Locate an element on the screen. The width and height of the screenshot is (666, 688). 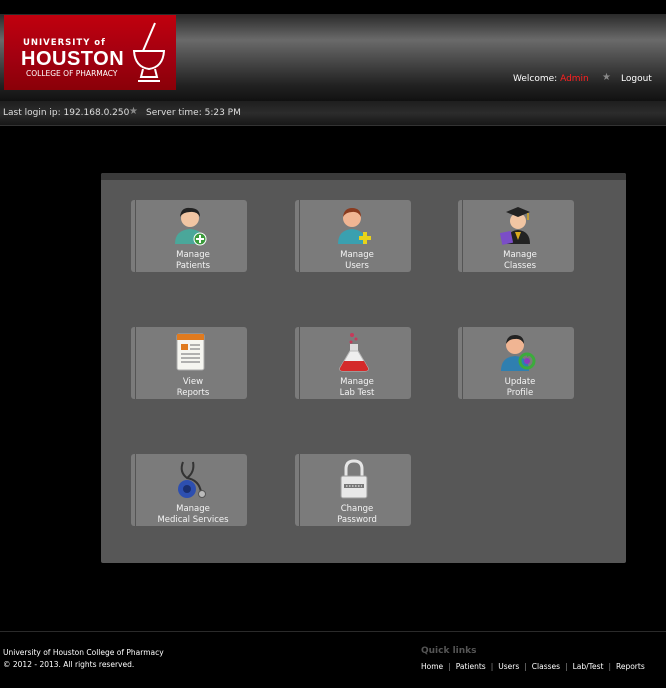
profile-update-icon is located at coordinates (518, 353).